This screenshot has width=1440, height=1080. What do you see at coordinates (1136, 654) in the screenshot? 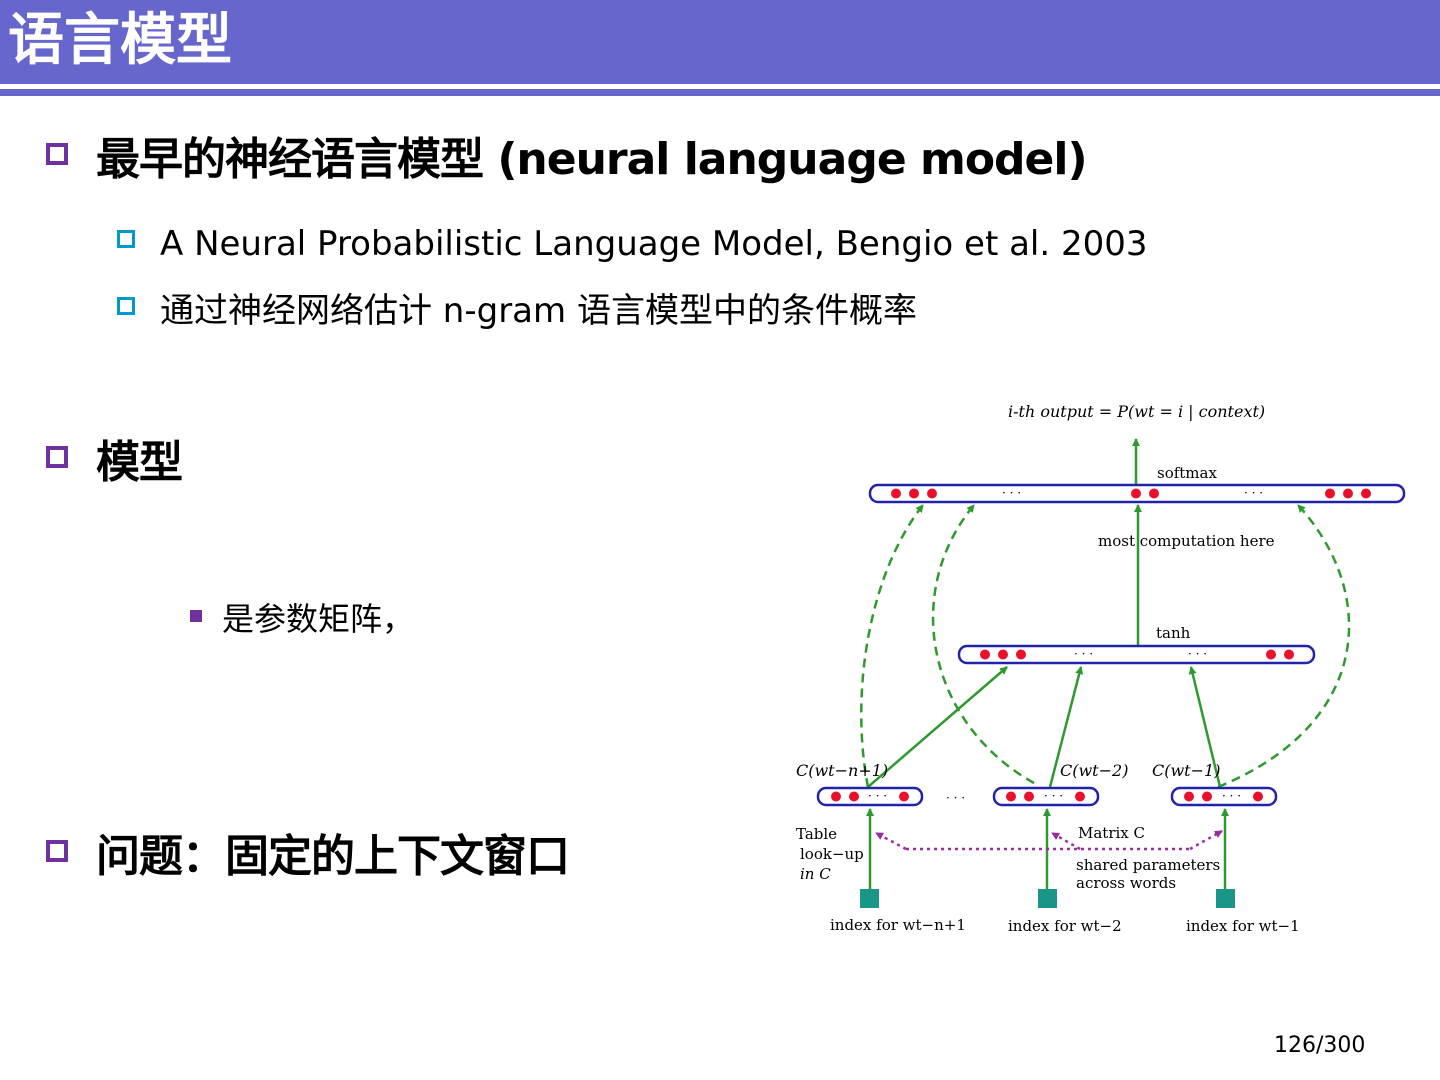
I see `tanh-layer-box` at bounding box center [1136, 654].